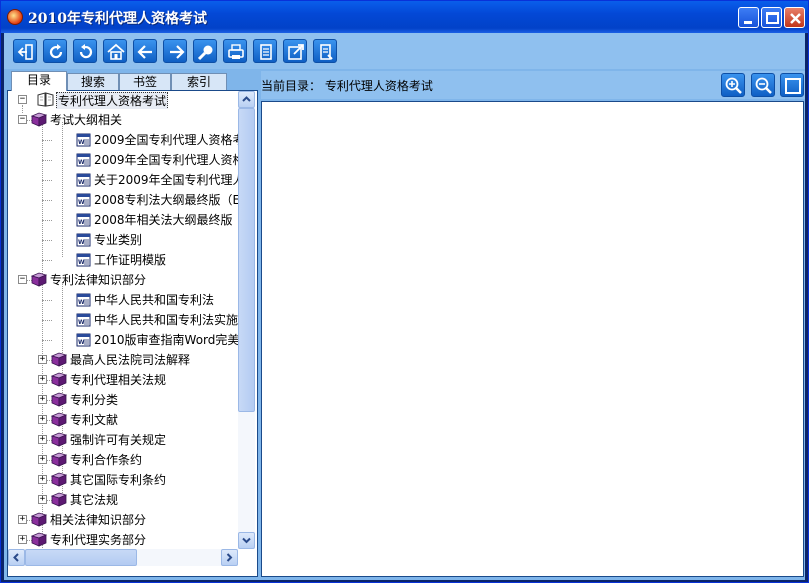 Image resolution: width=809 pixels, height=583 pixels. Describe the element at coordinates (39, 81) in the screenshot. I see `tab-contents: 目录` at that location.